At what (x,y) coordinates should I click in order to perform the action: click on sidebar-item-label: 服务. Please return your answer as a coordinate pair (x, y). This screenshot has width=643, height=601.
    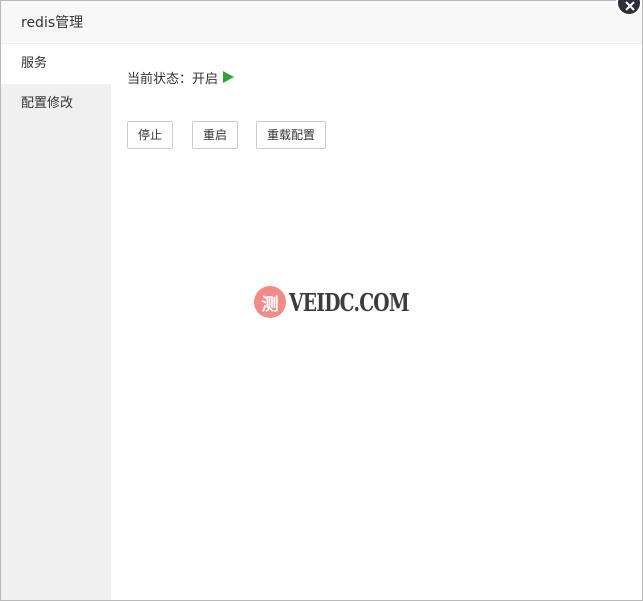
    Looking at the image, I should click on (34, 63).